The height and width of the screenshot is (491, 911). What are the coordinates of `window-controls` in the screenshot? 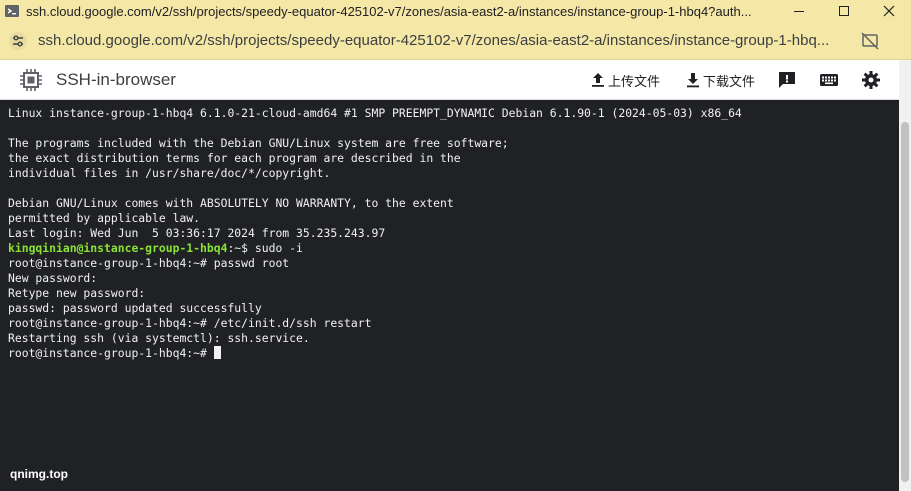 It's located at (843, 11).